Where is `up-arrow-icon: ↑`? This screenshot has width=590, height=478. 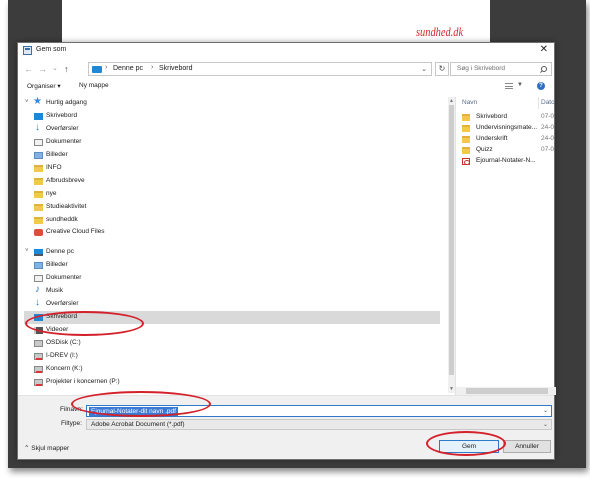 up-arrow-icon: ↑ is located at coordinates (66, 69).